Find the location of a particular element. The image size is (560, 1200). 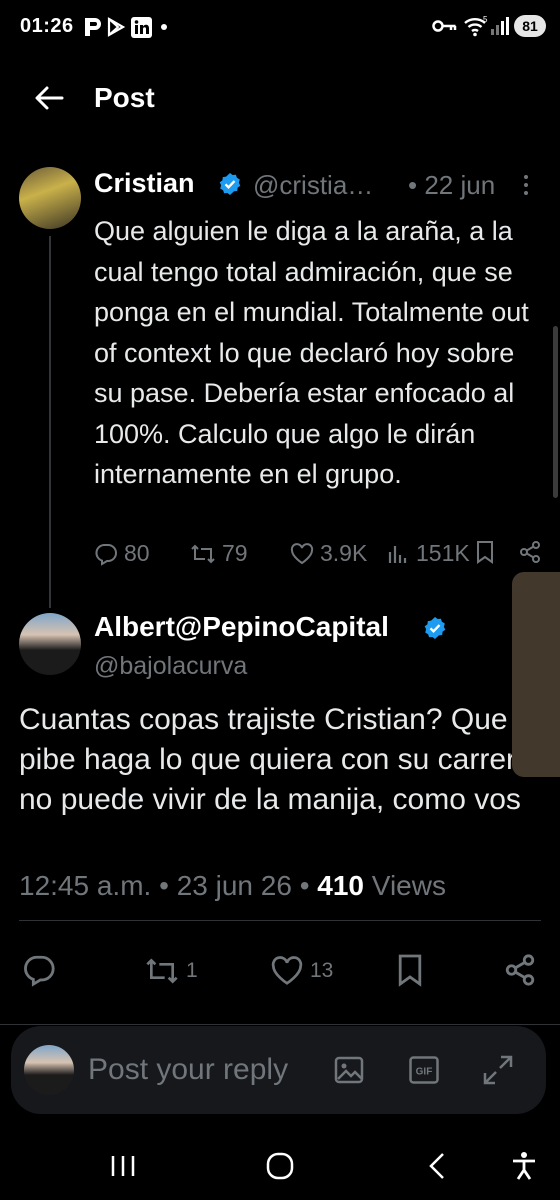

image-icon is located at coordinates (349, 1070).